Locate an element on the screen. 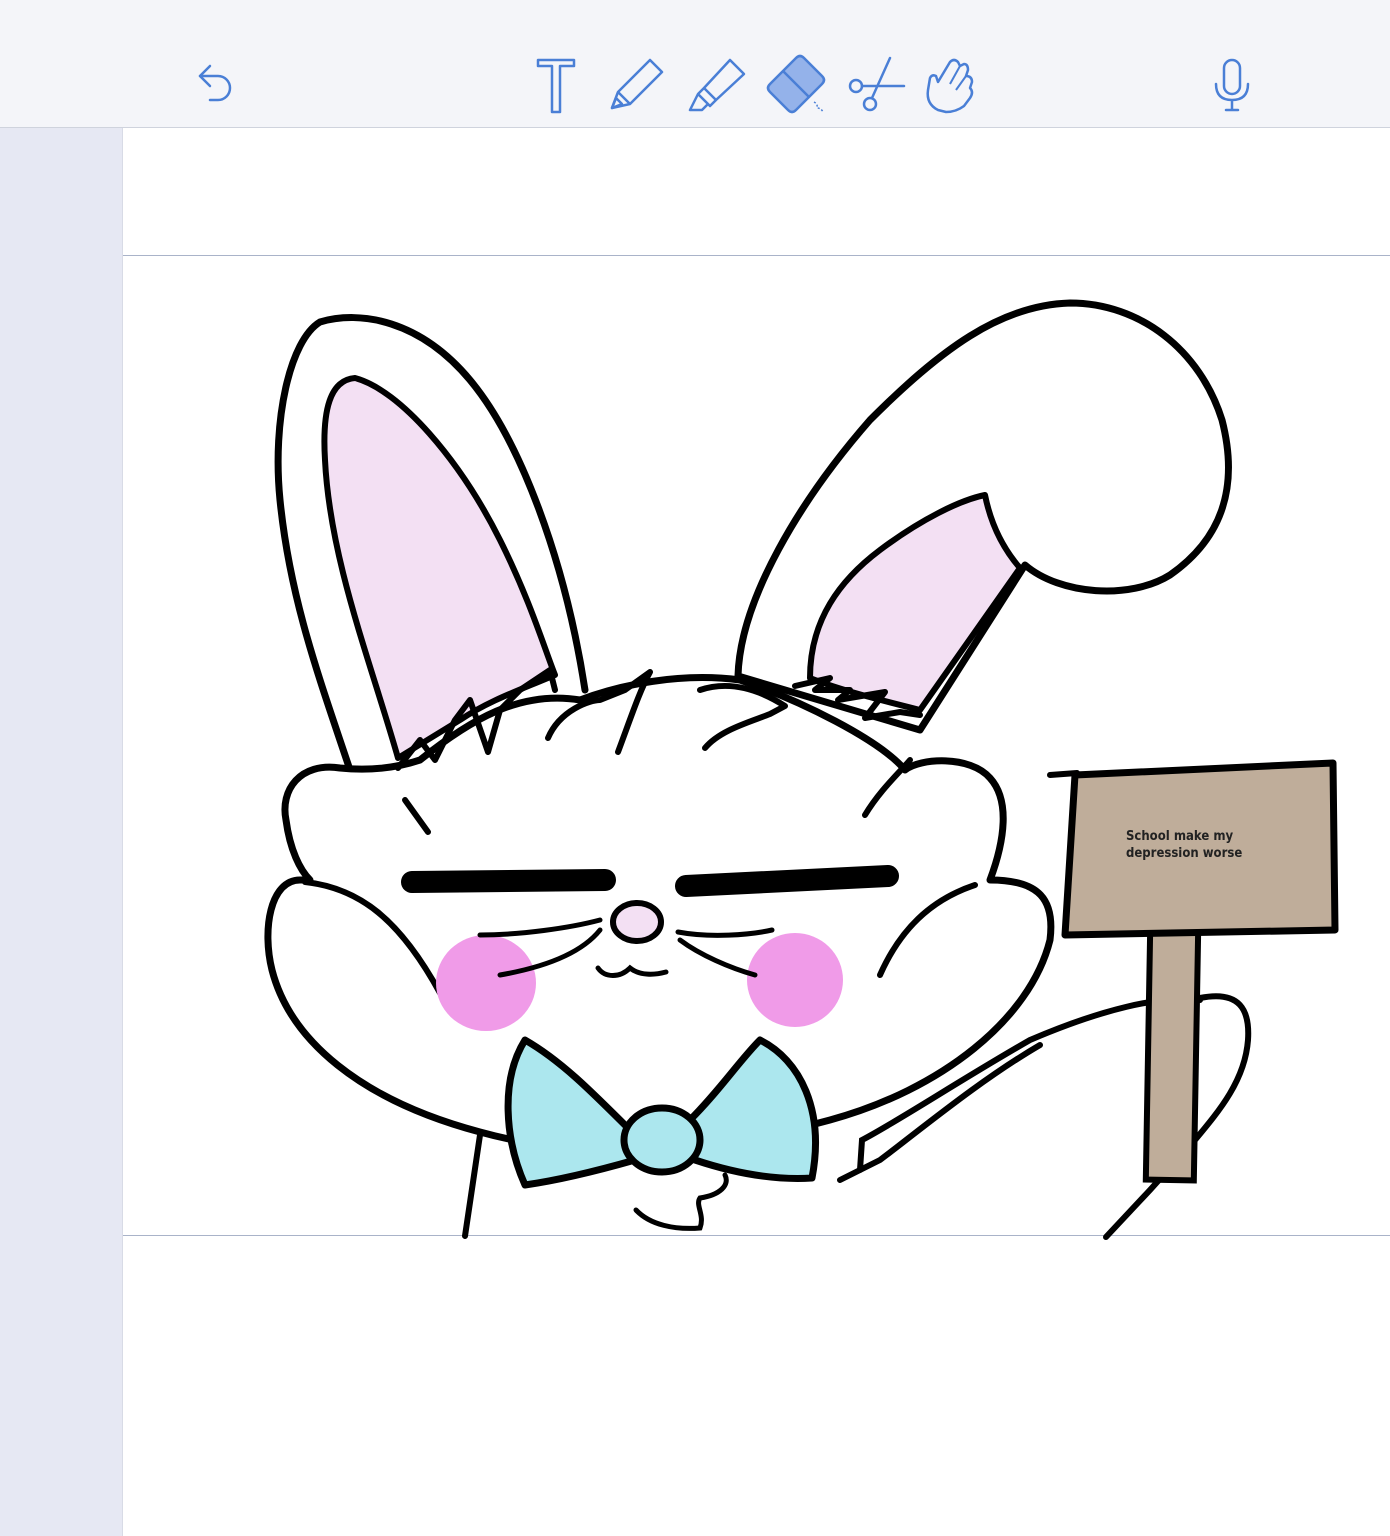 This screenshot has width=1390, height=1536. sign-text: School make my depression worse is located at coordinates (1184, 845).